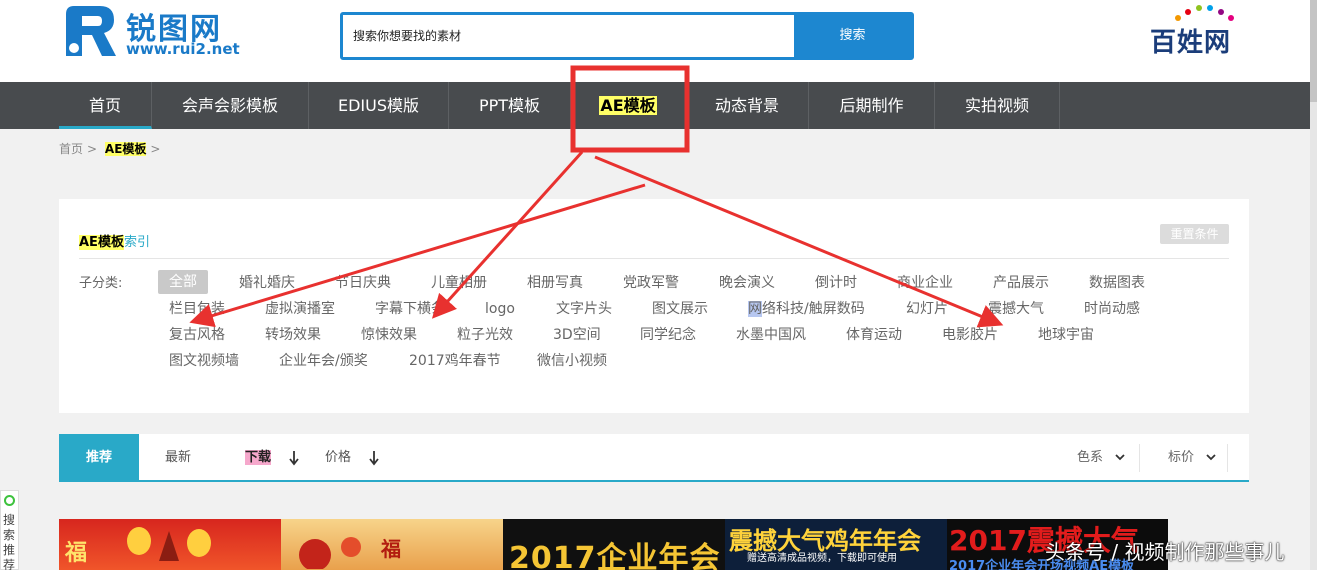 This screenshot has width=1317, height=570. I want to click on scrollbar-thumb, so click(1313, 51).